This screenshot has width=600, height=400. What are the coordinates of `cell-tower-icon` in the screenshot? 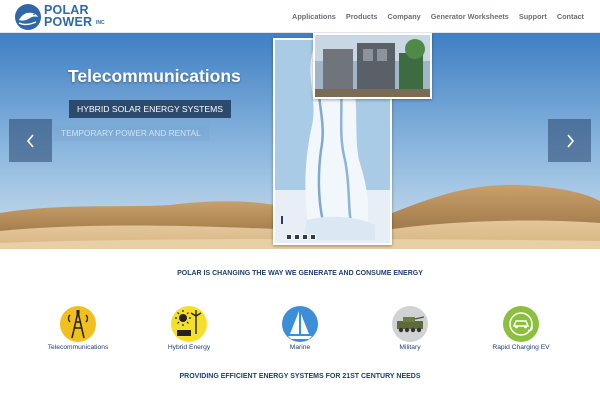 It's located at (78, 324).